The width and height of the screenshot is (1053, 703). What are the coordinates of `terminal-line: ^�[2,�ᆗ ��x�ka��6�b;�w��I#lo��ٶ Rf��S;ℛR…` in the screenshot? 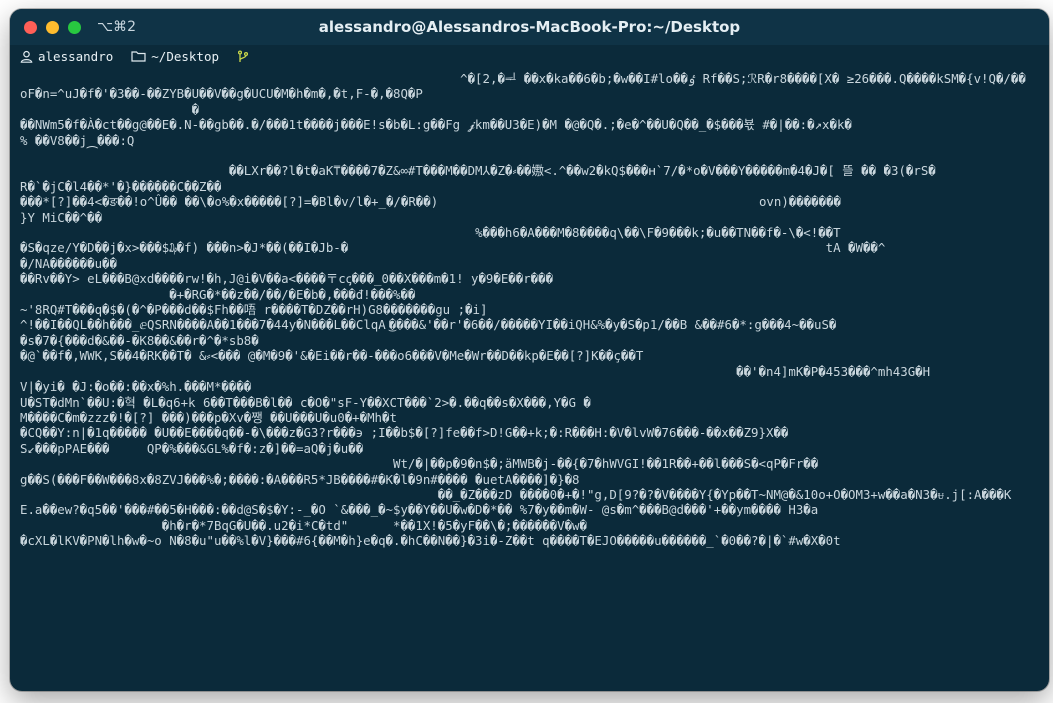 It's located at (523, 78).